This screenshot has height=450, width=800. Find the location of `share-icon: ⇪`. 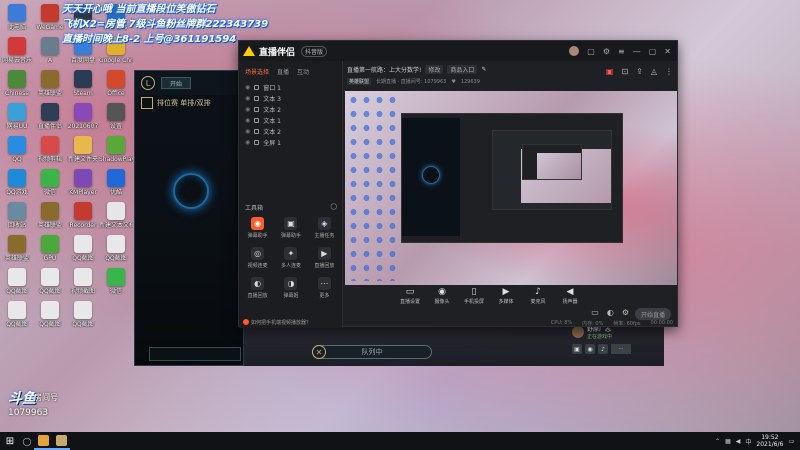

share-icon: ⇪ is located at coordinates (639, 71).